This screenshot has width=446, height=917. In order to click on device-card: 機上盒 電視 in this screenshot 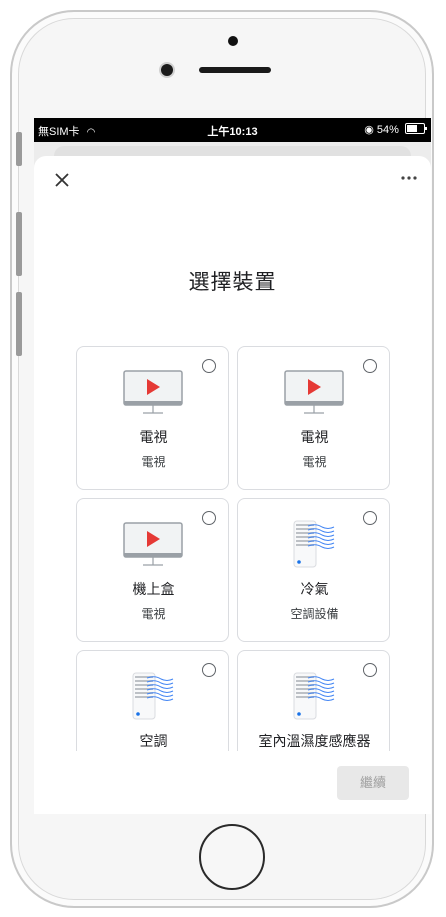, I will do `click(152, 570)`.